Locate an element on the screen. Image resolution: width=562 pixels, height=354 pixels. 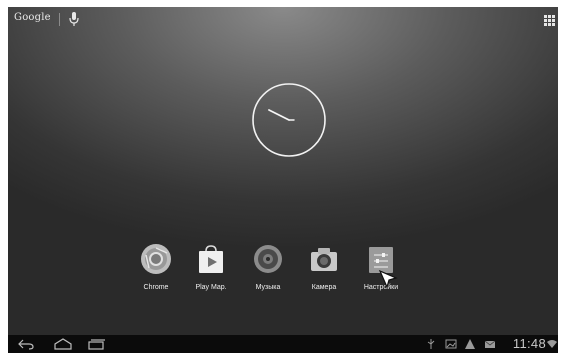
app-camera: Камера is located at coordinates (324, 273).